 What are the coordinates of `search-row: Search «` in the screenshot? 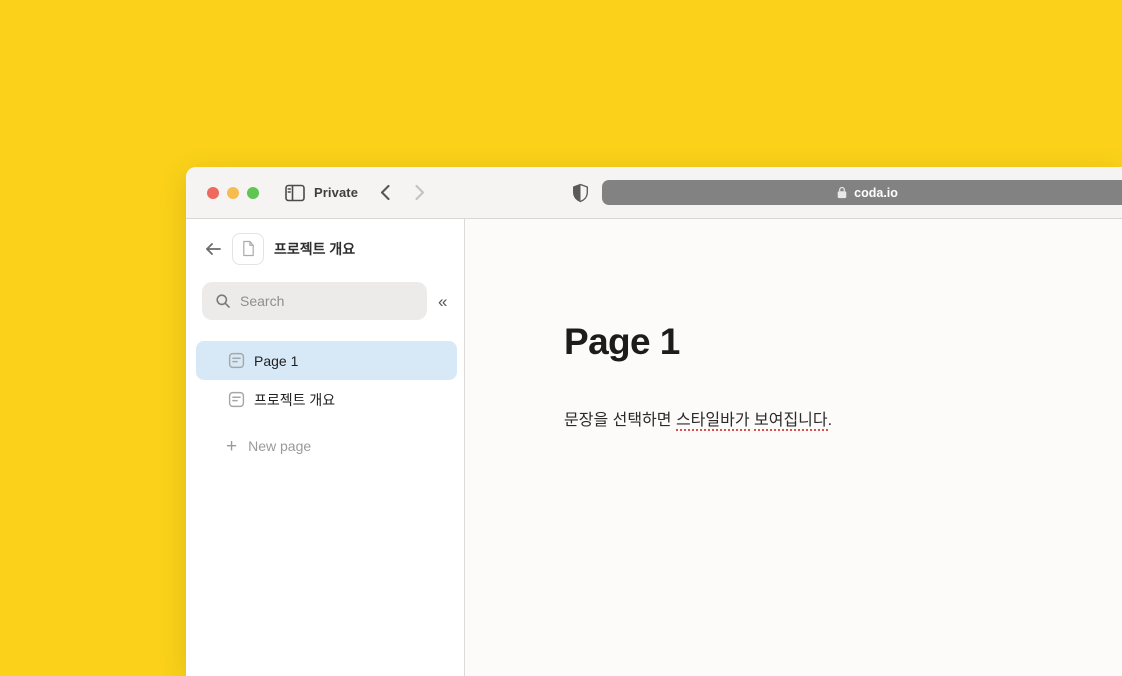 It's located at (333, 301).